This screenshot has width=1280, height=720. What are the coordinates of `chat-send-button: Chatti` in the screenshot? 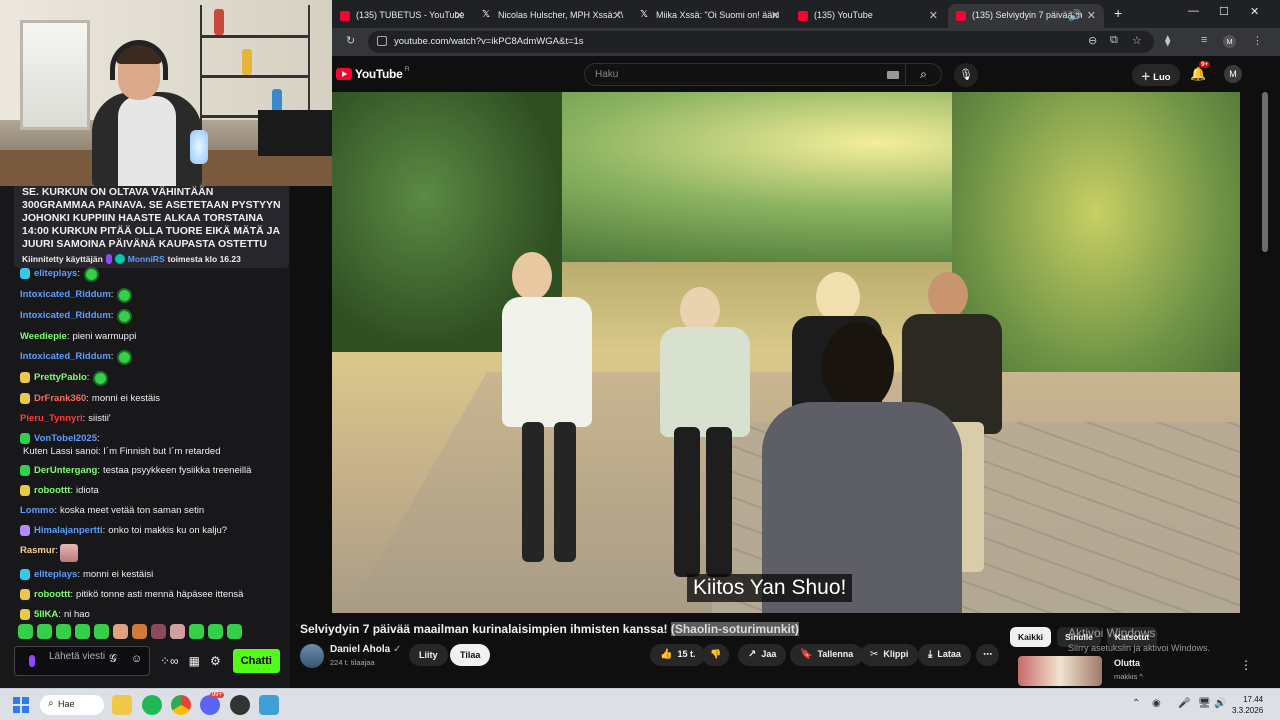 It's located at (256, 661).